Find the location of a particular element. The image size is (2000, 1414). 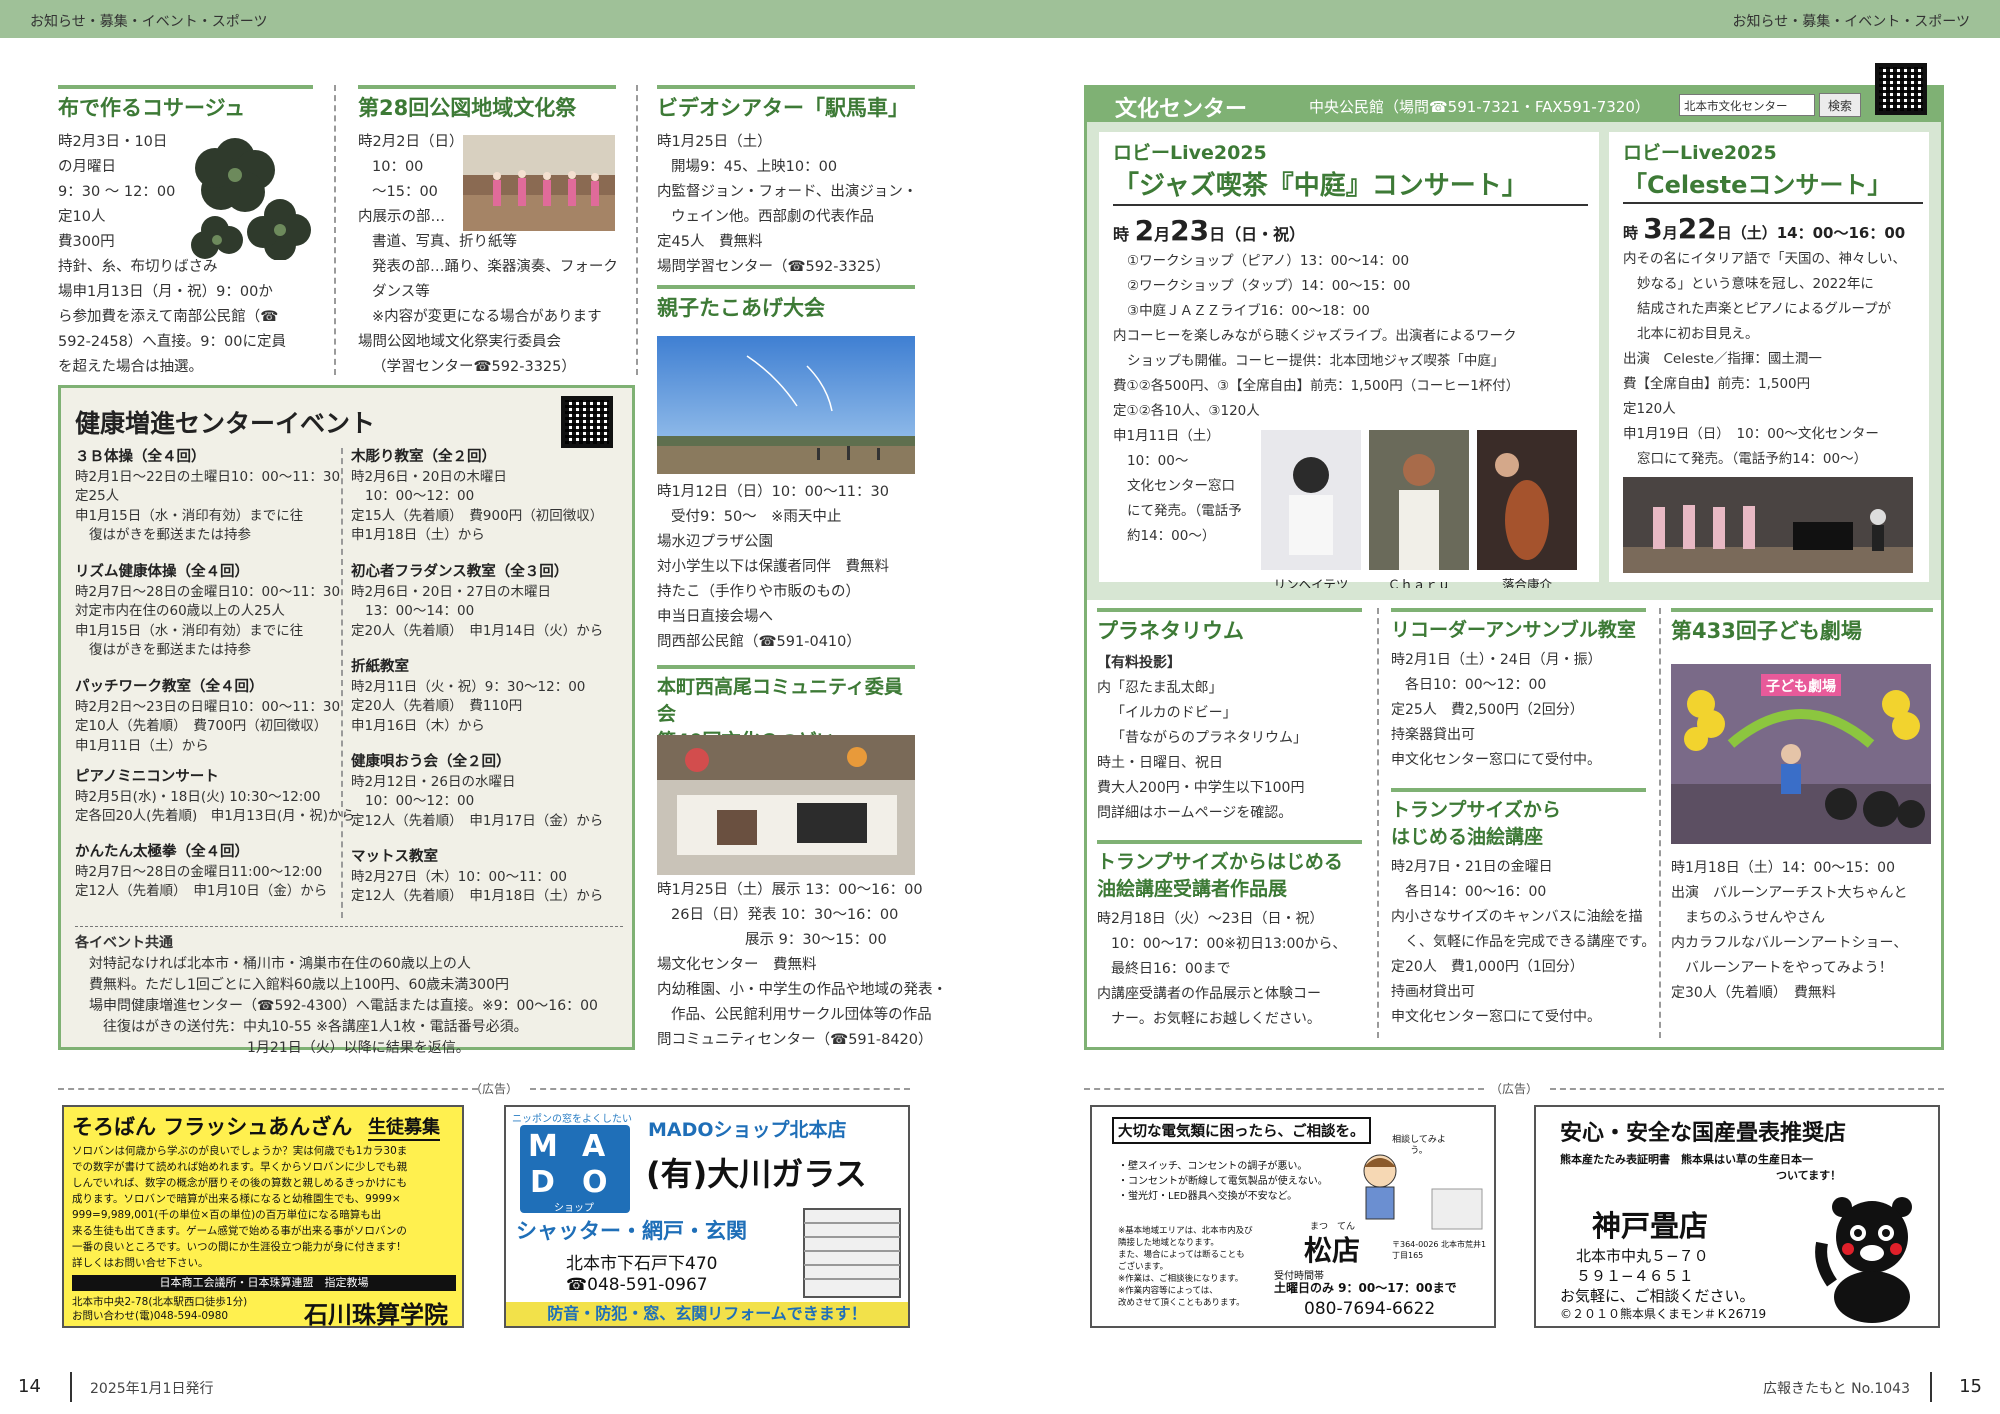

event-line: 定20人（先着順） 申1月14日（火）から is located at coordinates (477, 630).